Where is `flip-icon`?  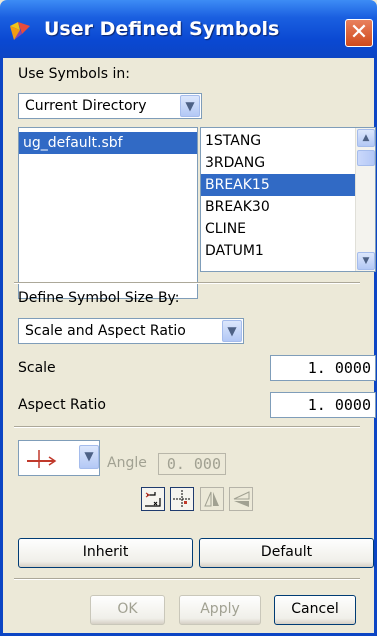 flip-icon is located at coordinates (241, 499).